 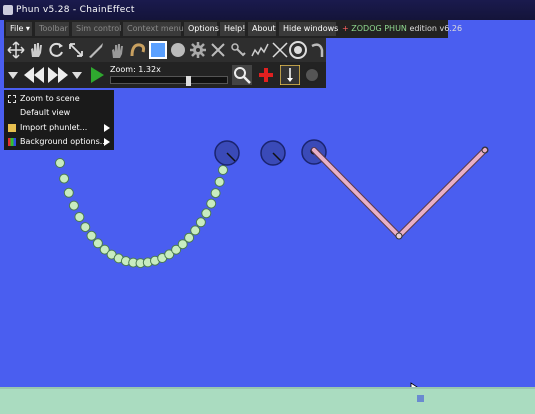 What do you see at coordinates (267, 400) in the screenshot?
I see `ground-plane` at bounding box center [267, 400].